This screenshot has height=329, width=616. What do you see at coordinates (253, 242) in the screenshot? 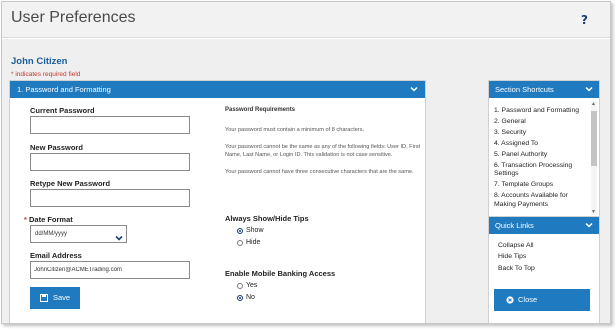
I see `tips-hide-label: Hide` at bounding box center [253, 242].